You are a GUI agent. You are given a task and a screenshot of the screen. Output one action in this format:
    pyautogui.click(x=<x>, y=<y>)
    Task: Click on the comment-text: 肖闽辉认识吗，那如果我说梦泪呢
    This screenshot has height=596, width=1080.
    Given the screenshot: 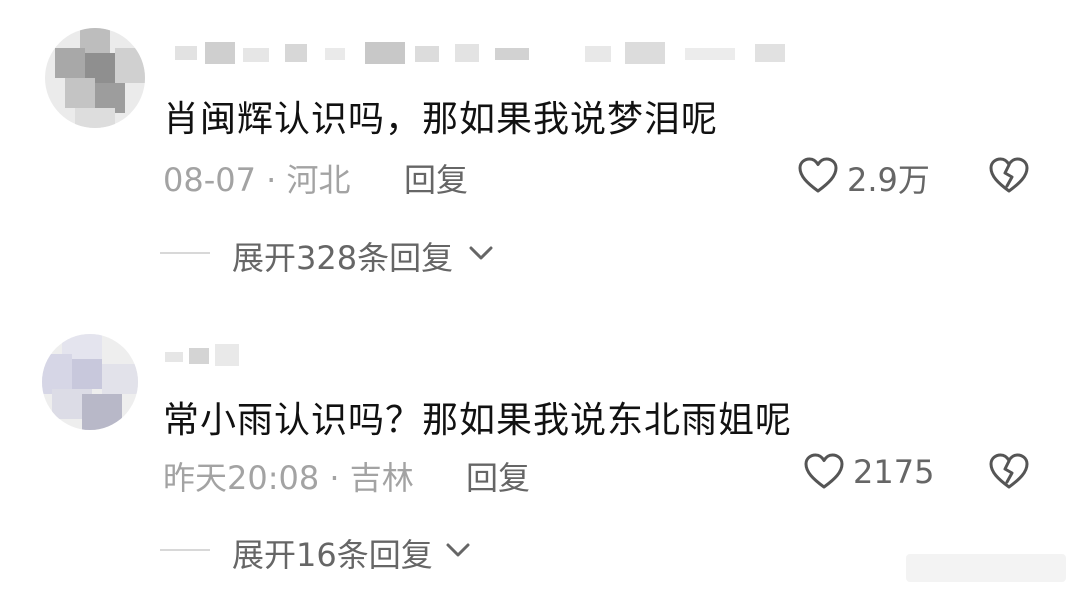 What is the action you would take?
    pyautogui.click(x=441, y=119)
    